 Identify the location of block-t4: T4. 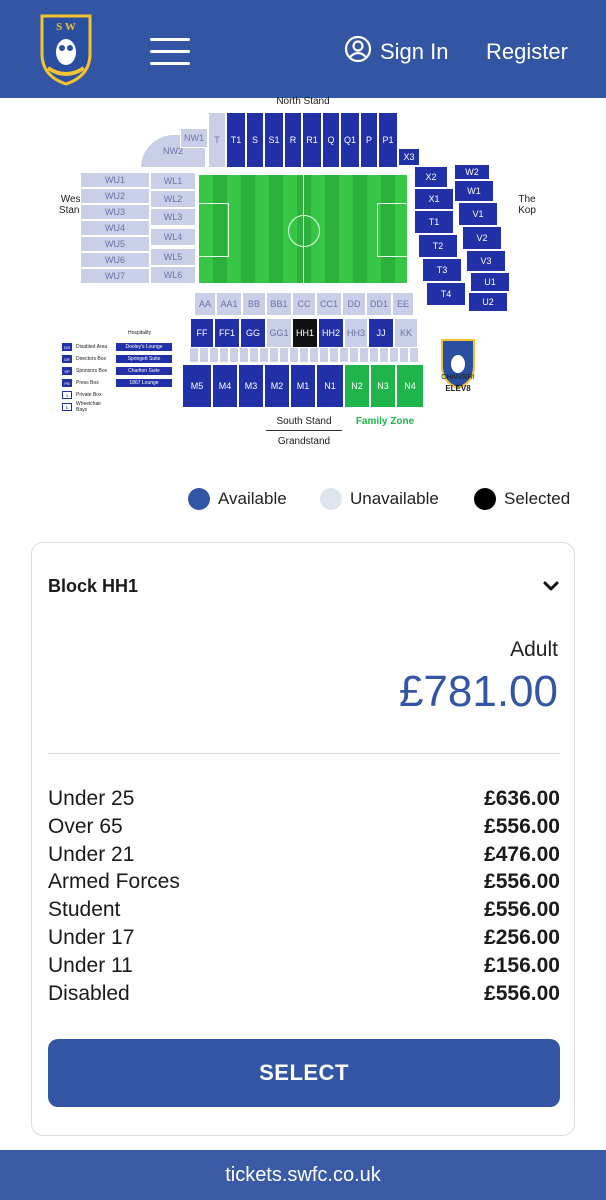
(446, 294).